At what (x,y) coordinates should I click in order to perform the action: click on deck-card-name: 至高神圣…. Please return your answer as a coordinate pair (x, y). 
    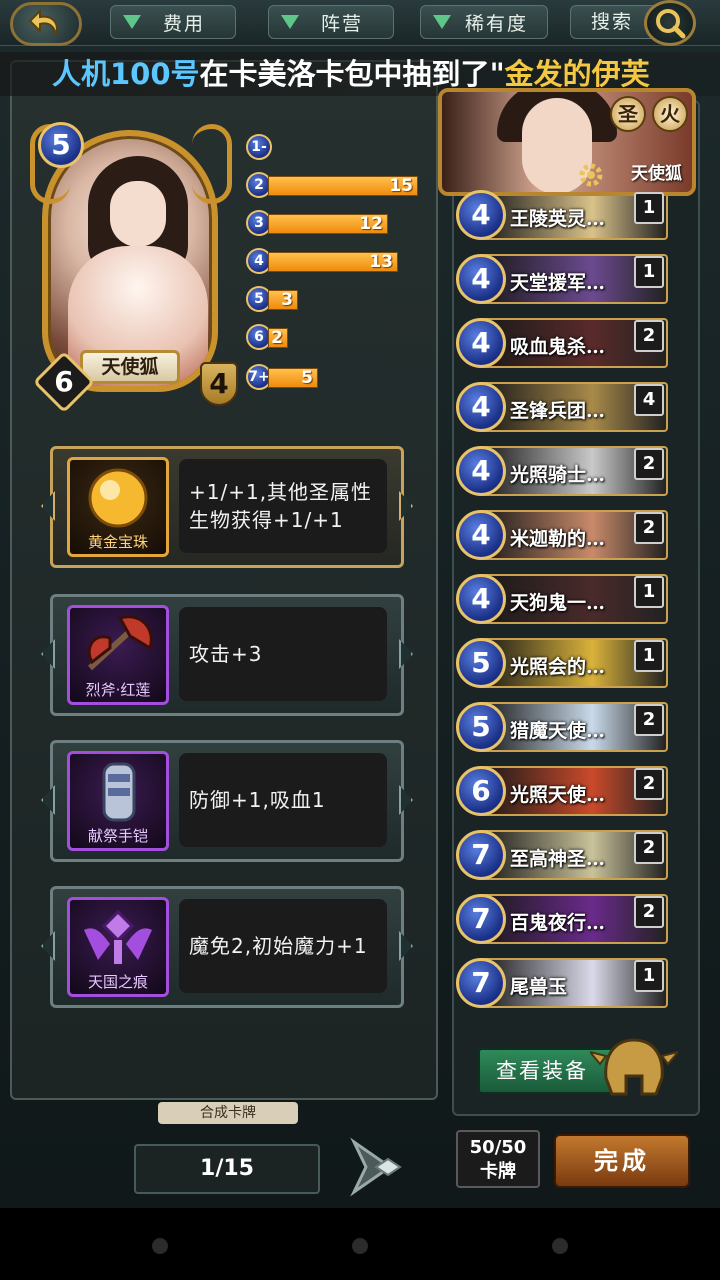
    Looking at the image, I should click on (558, 859).